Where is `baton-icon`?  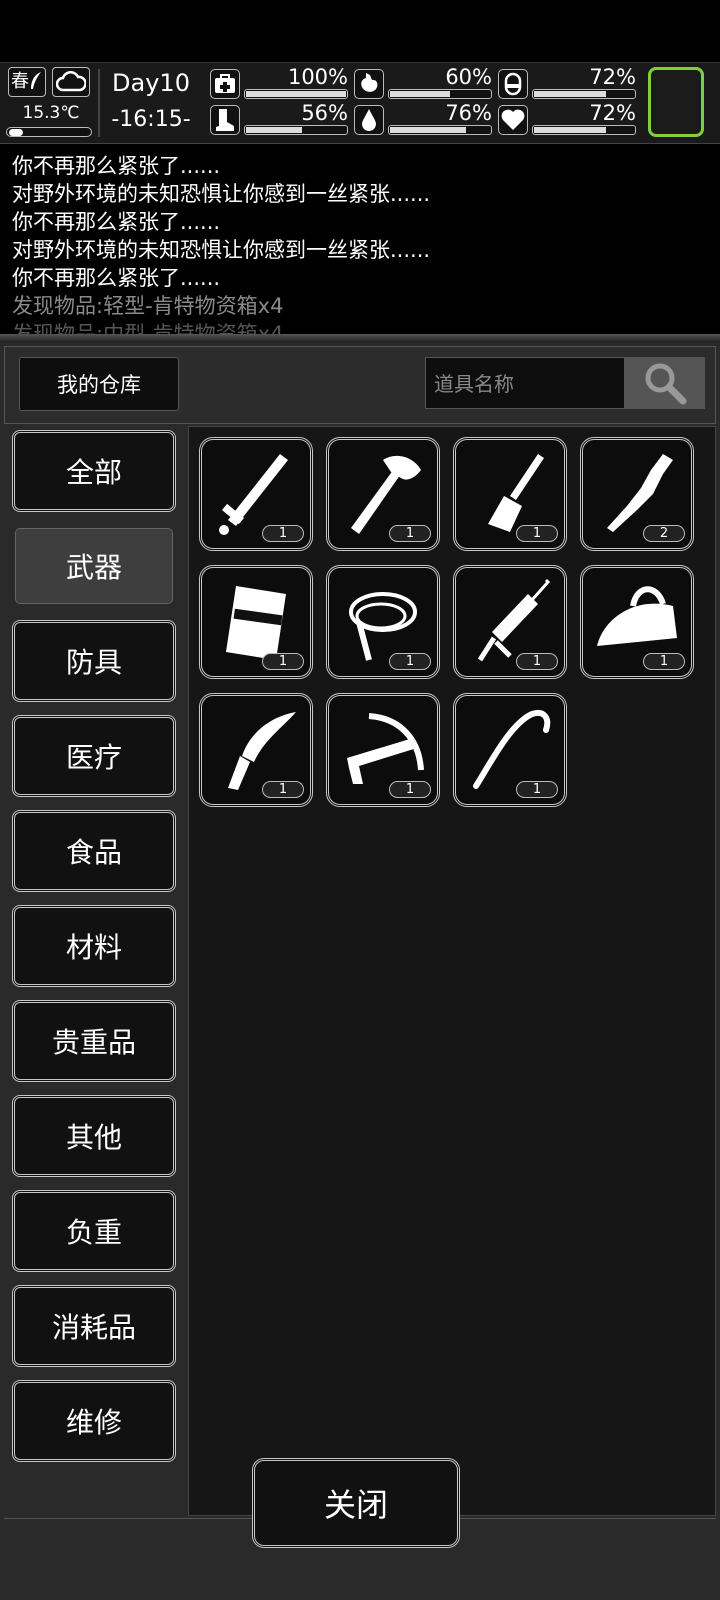 baton-icon is located at coordinates (253, 494).